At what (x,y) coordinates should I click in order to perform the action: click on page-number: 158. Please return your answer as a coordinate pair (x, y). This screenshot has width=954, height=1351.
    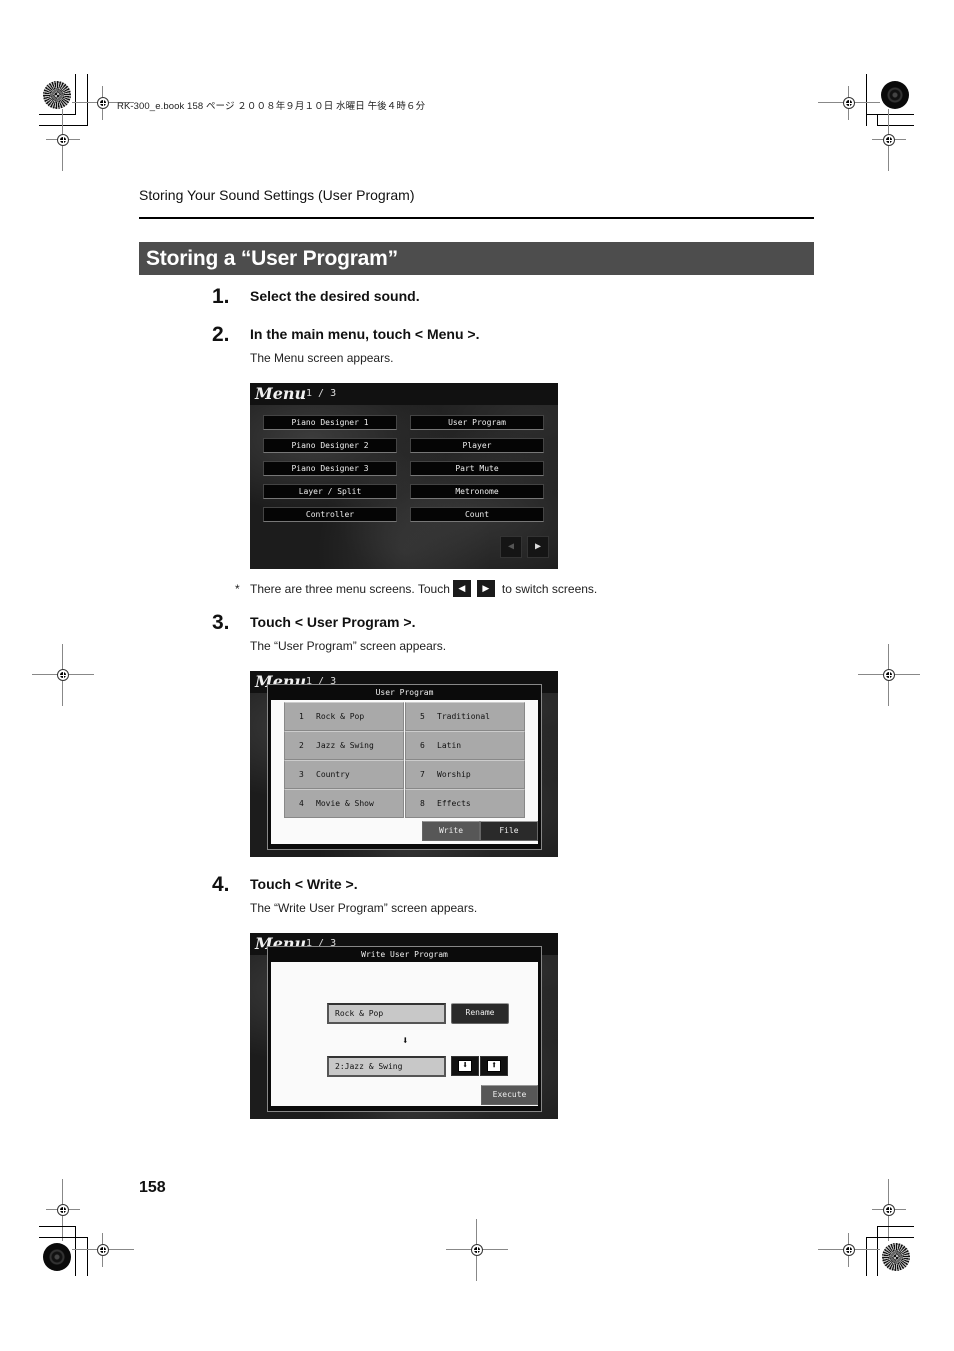
    Looking at the image, I should click on (152, 1187).